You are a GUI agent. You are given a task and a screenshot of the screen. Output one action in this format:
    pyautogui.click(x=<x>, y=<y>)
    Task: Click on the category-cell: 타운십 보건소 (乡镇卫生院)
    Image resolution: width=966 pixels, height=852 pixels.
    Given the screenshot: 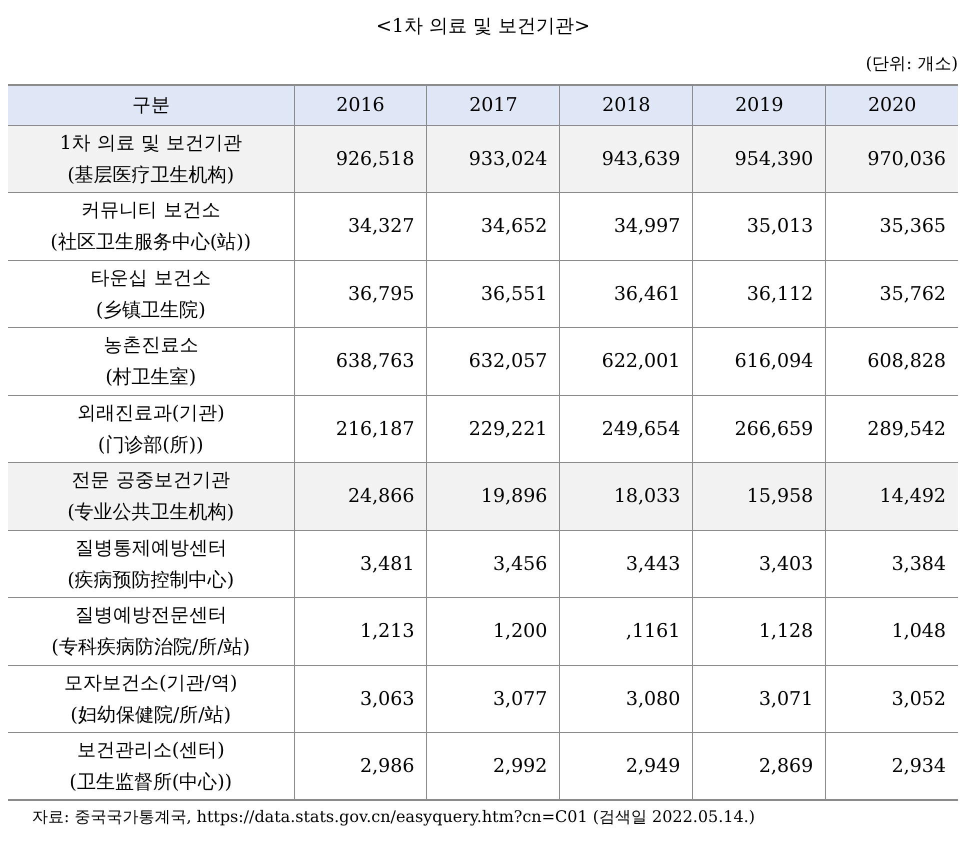 What is the action you would take?
    pyautogui.click(x=151, y=294)
    